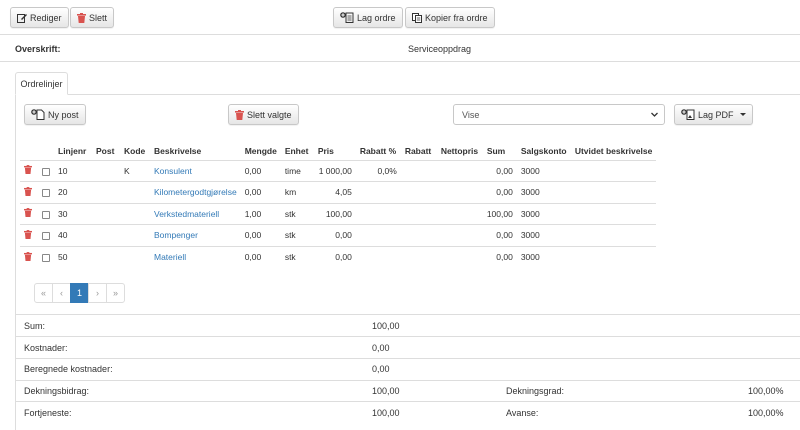 This screenshot has height=430, width=800. Describe the element at coordinates (195, 170) in the screenshot. I see `cell-beskrivelse: Konsulent` at that location.